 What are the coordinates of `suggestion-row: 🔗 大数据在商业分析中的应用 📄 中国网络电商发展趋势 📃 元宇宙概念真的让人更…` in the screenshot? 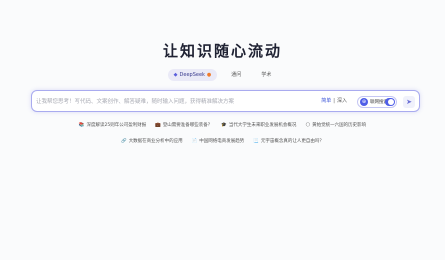 It's located at (222, 142).